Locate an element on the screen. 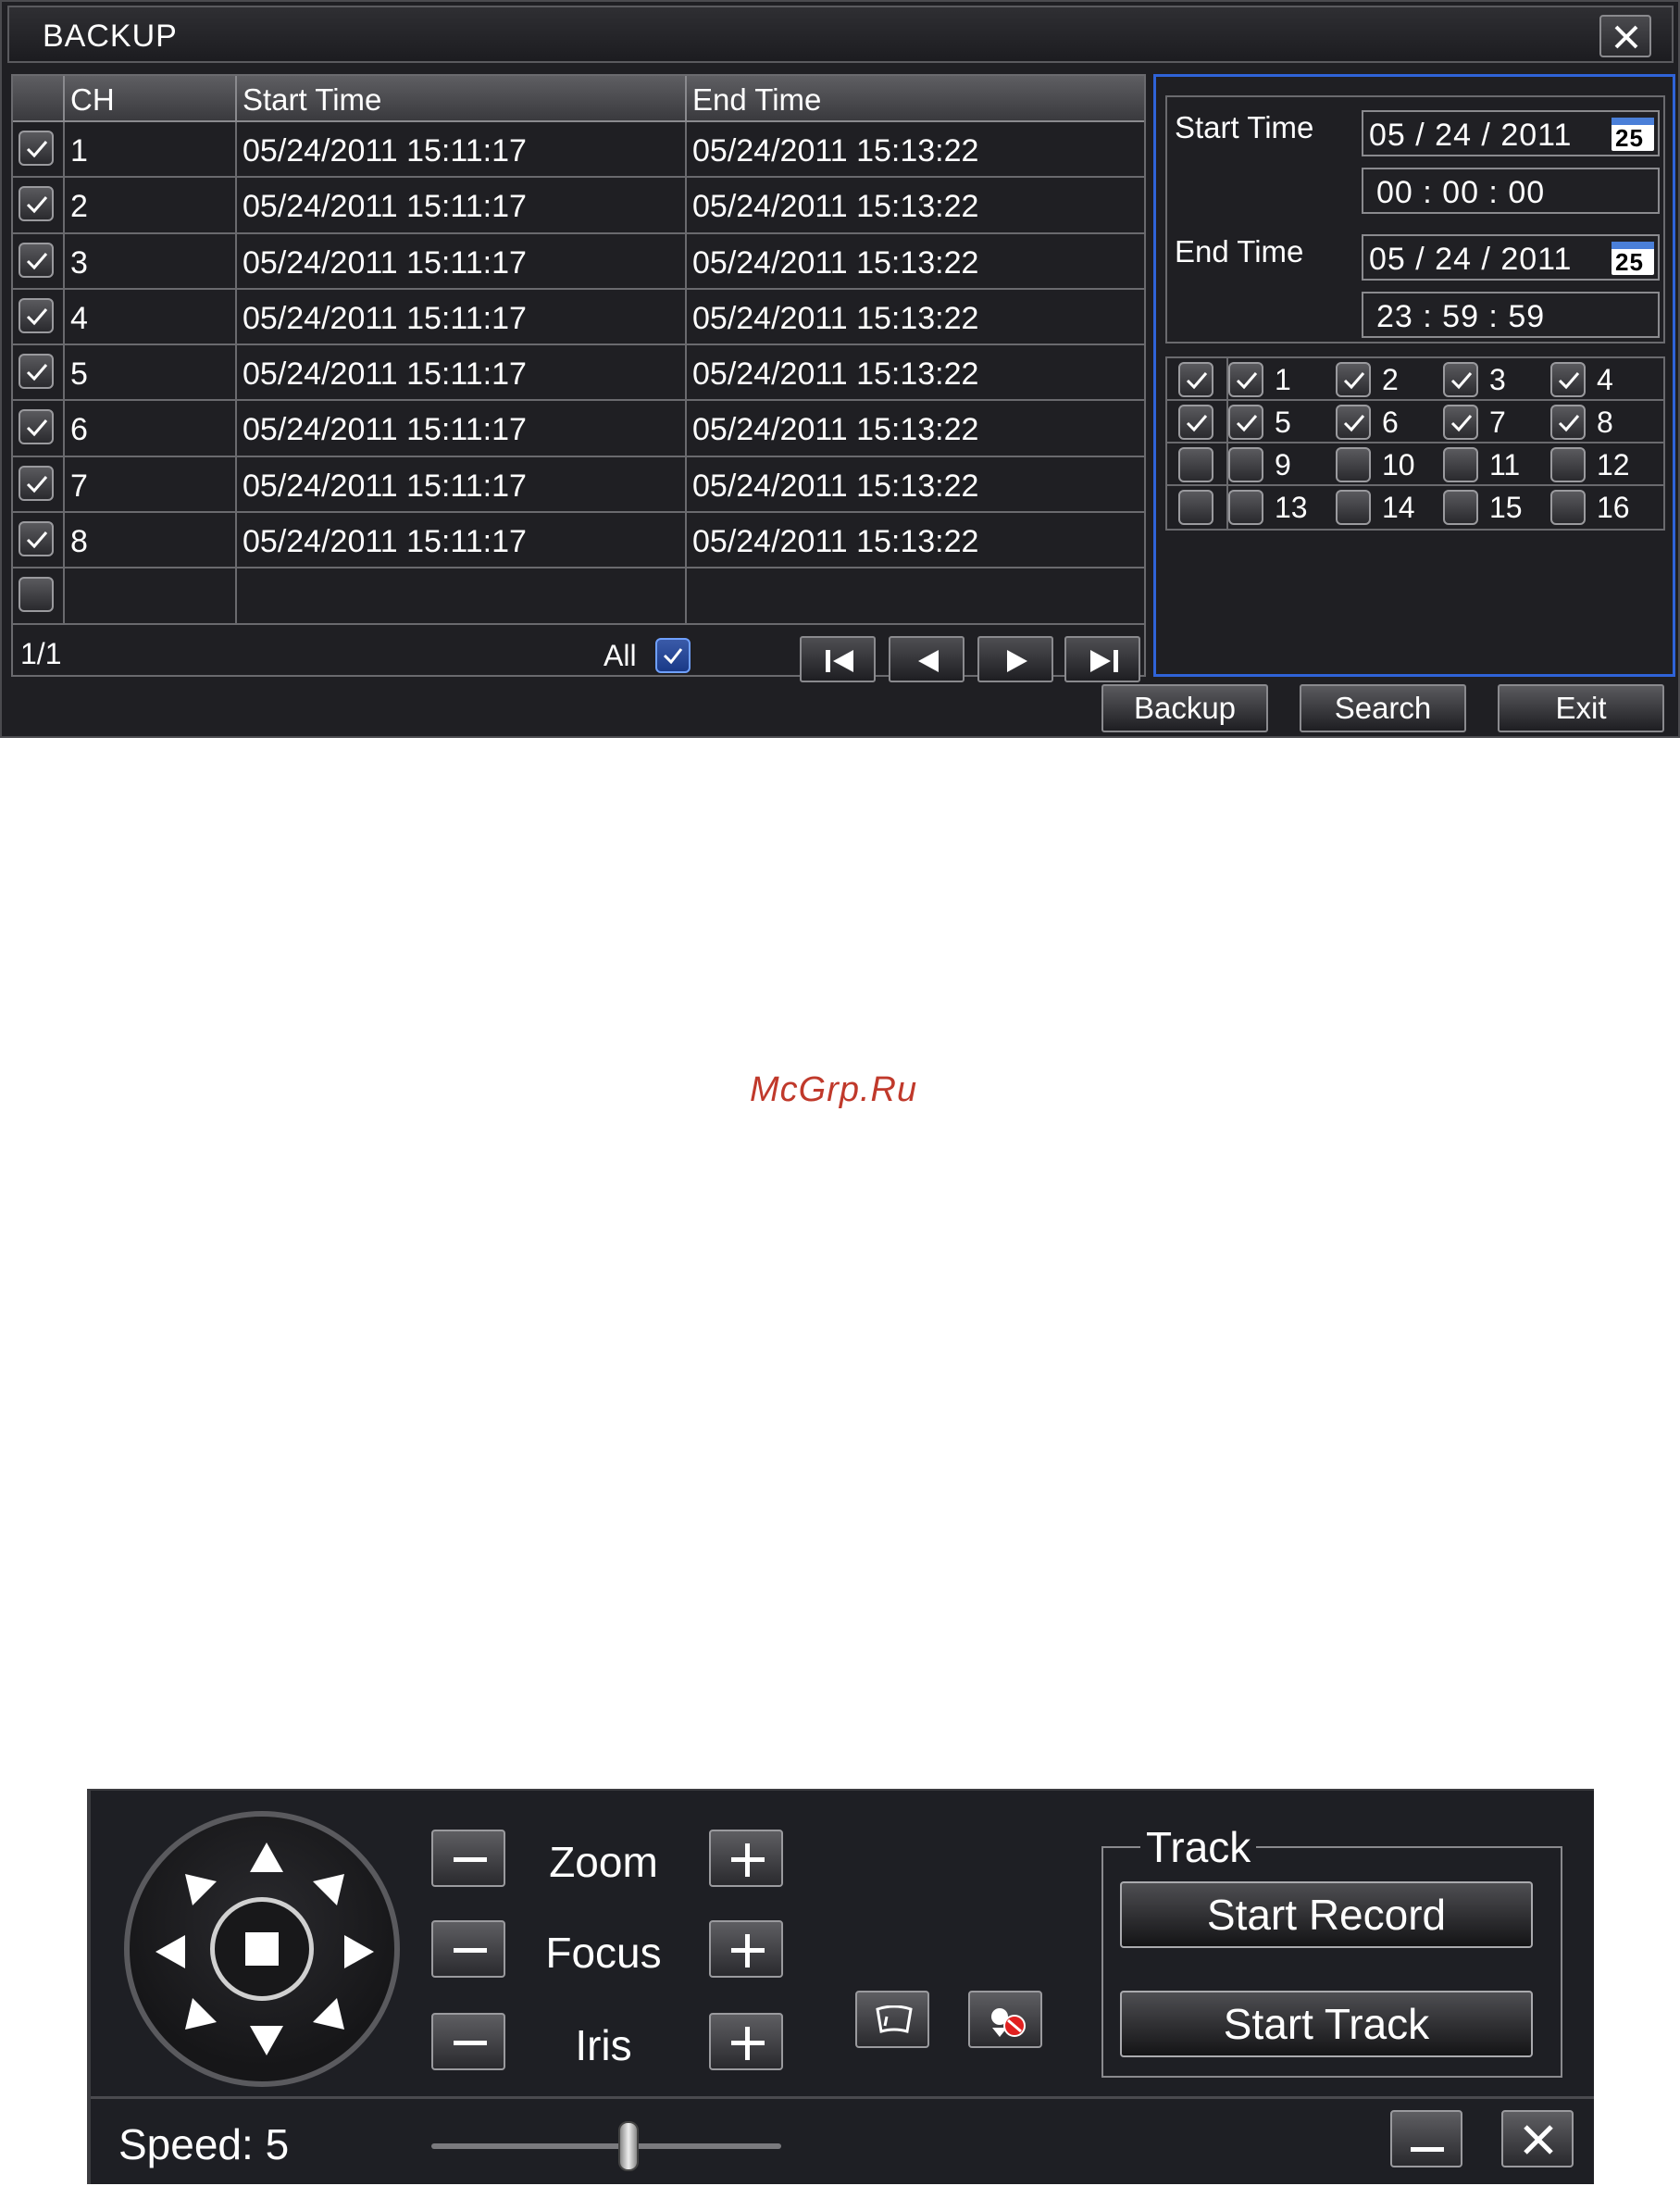 This screenshot has height=2186, width=1680. skip-first-icon is located at coordinates (839, 661).